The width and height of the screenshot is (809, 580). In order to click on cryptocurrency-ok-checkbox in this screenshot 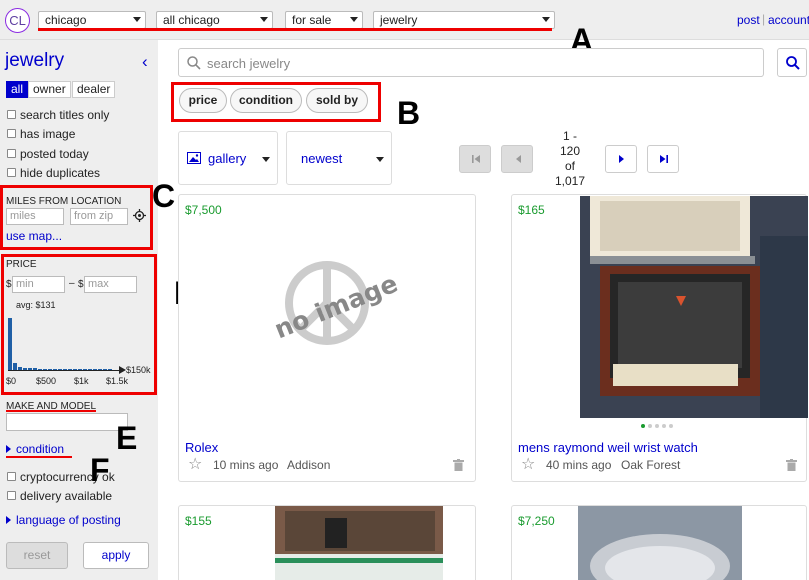, I will do `click(11, 476)`.